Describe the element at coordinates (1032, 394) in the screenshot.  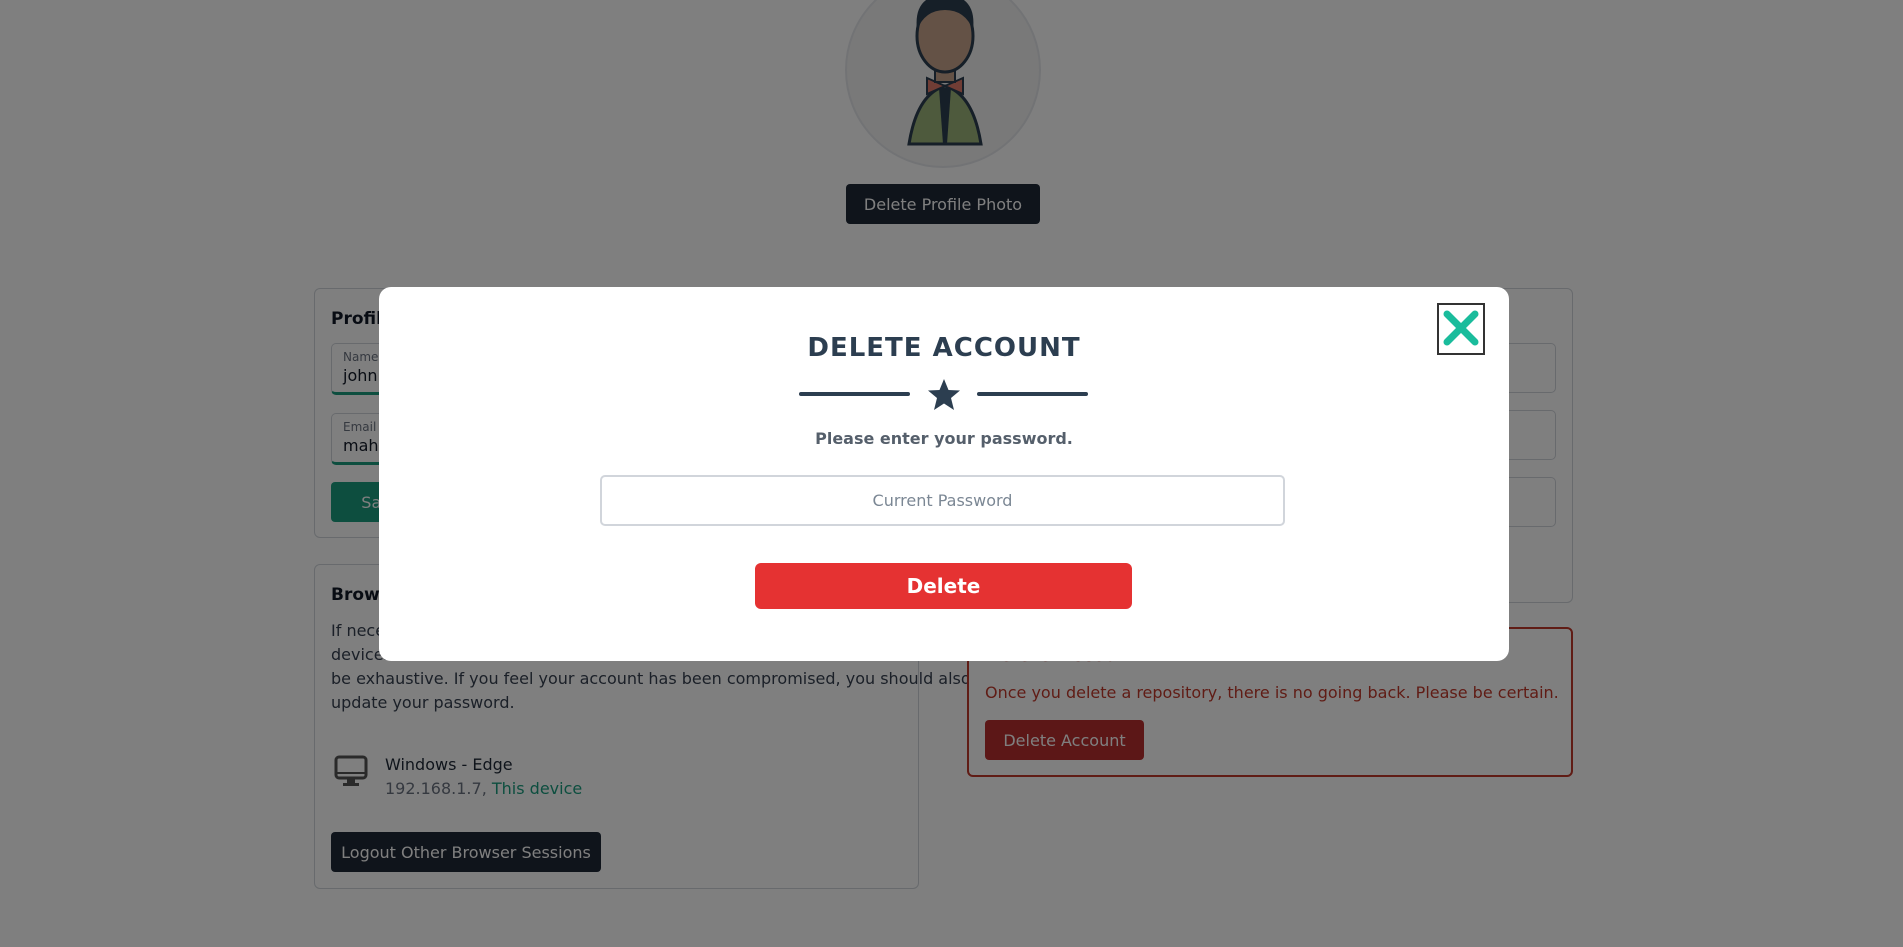
I see `divider-right` at that location.